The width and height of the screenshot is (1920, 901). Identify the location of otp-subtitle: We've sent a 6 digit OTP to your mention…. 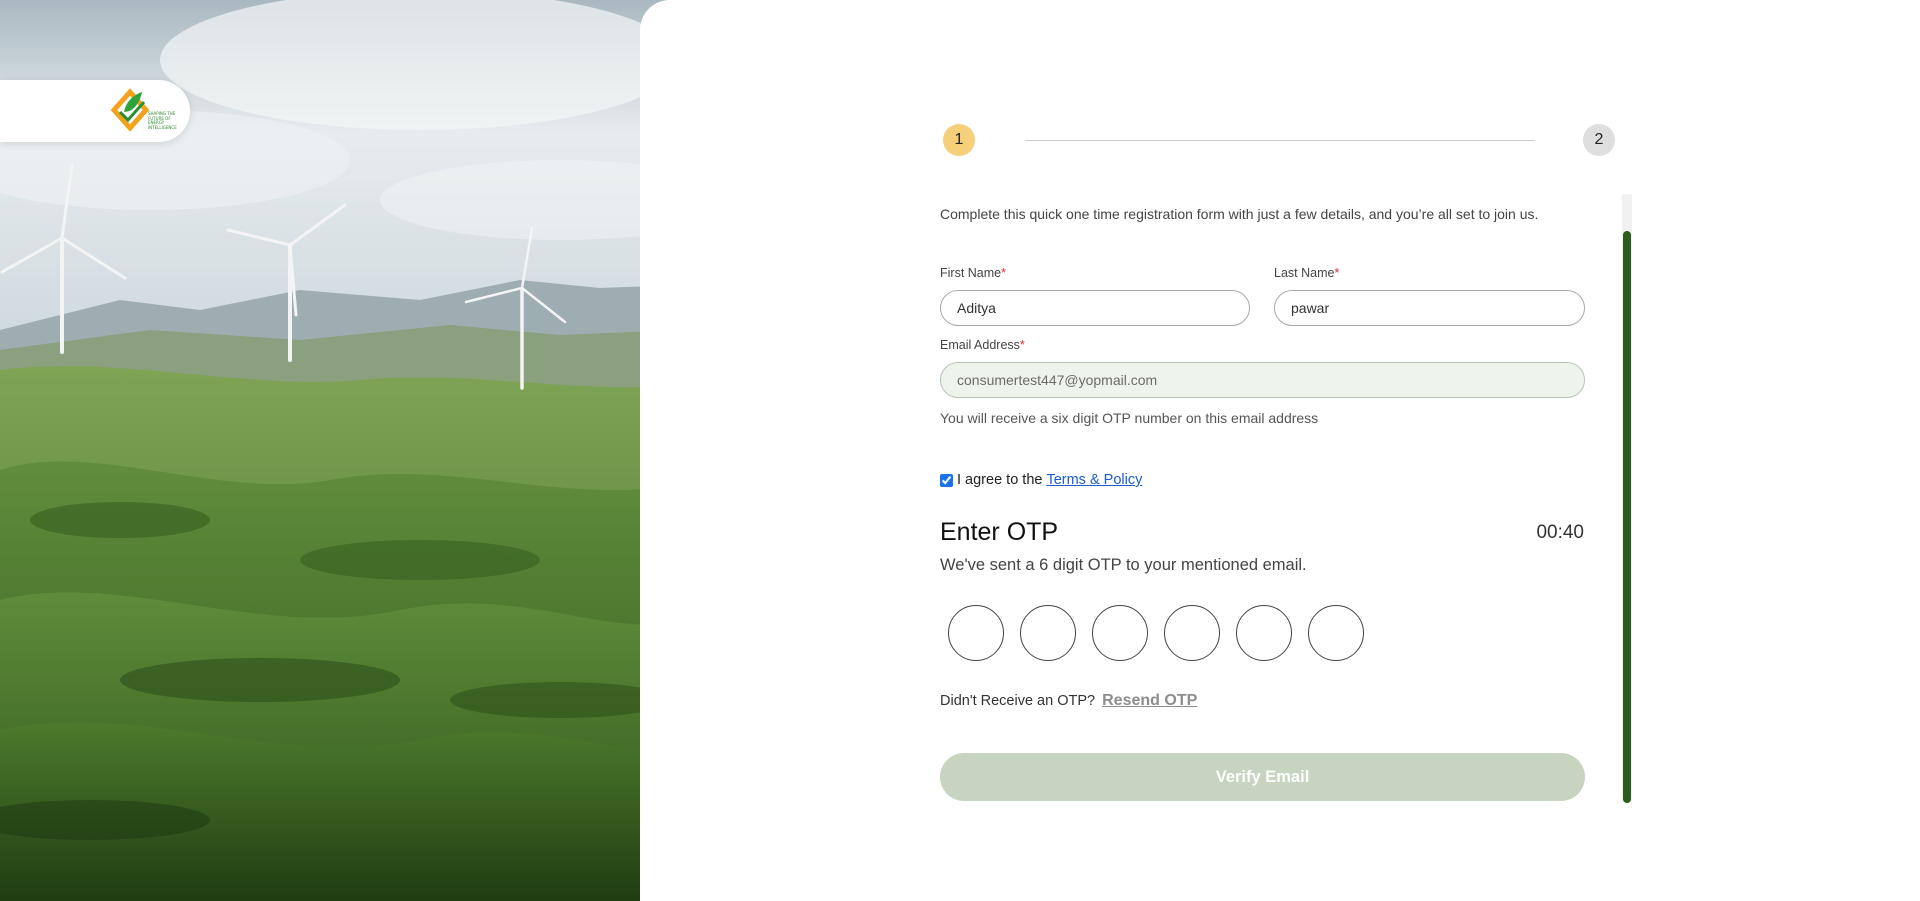
(1123, 565).